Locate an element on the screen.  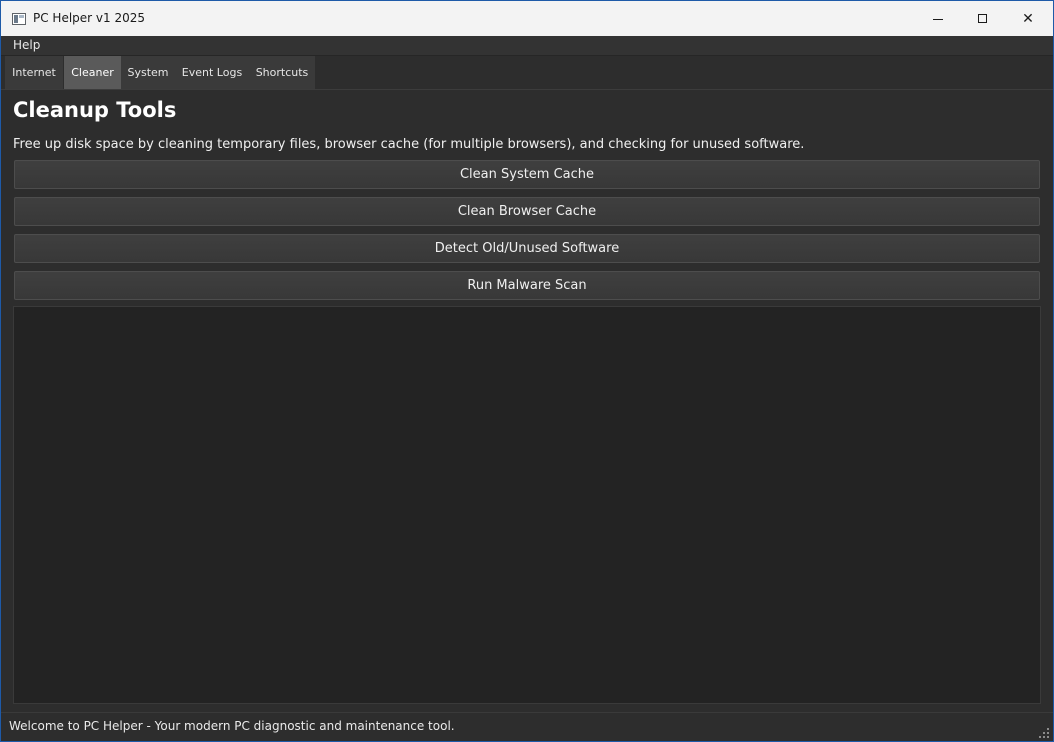
tab-shortcuts: Shortcuts is located at coordinates (282, 72).